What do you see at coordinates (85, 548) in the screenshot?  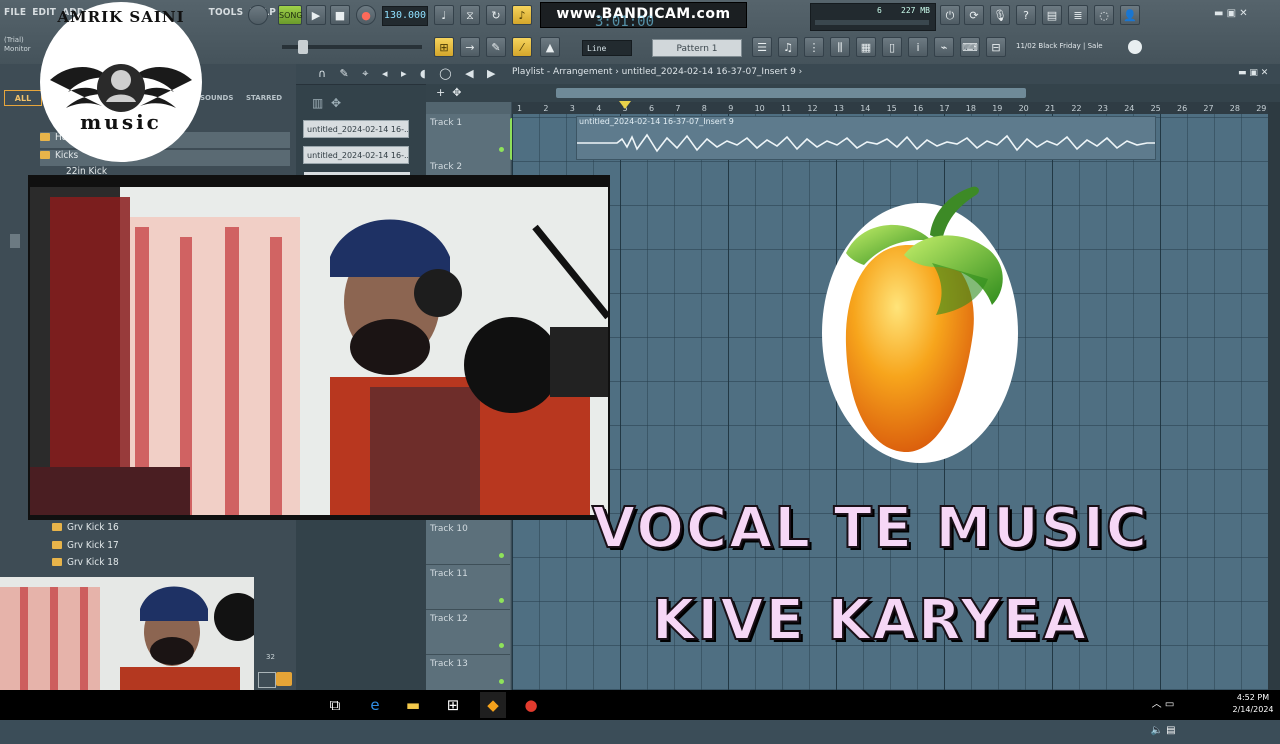 I see `browser-item-grv-kick-17: Grv Kick 17` at bounding box center [85, 548].